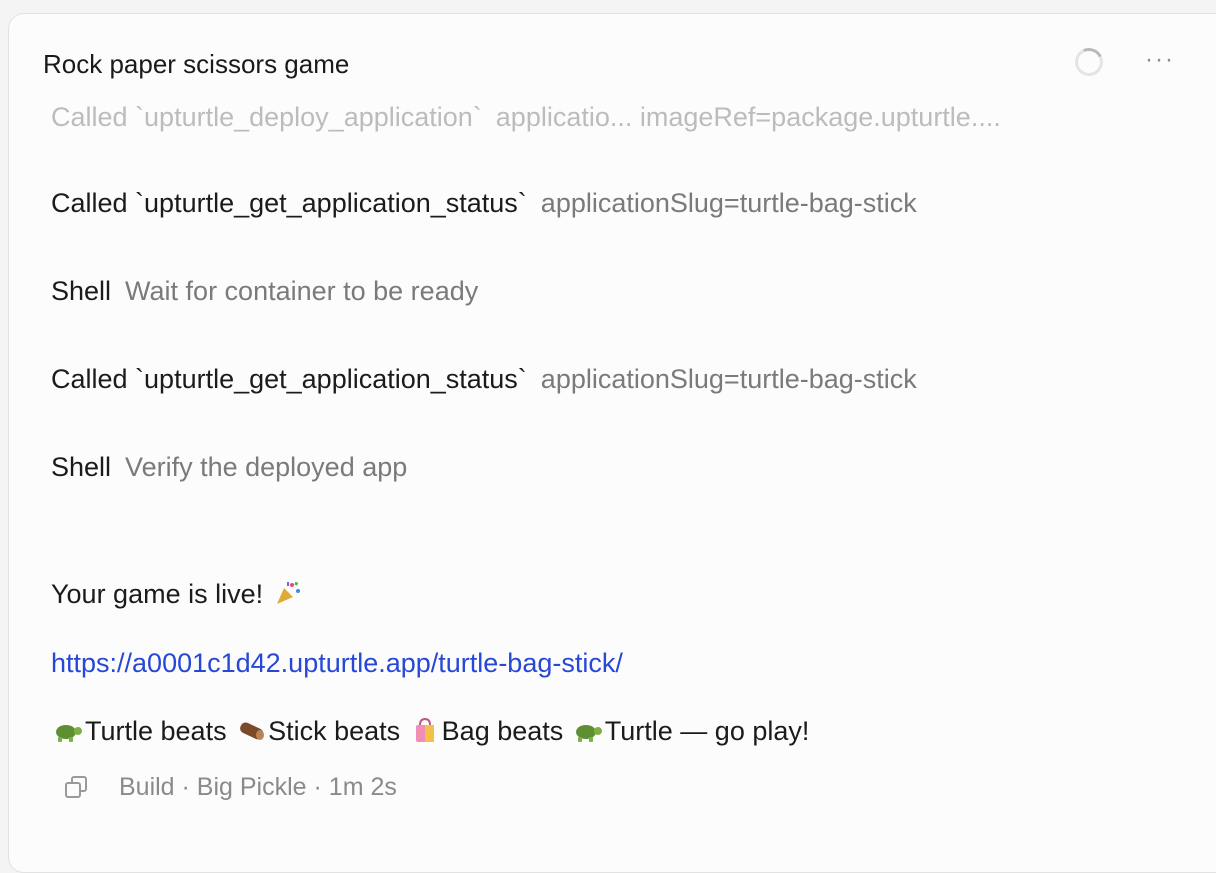 The width and height of the screenshot is (1216, 873). What do you see at coordinates (266, 467) in the screenshot?
I see `shell-description: Verify the deployed app` at bounding box center [266, 467].